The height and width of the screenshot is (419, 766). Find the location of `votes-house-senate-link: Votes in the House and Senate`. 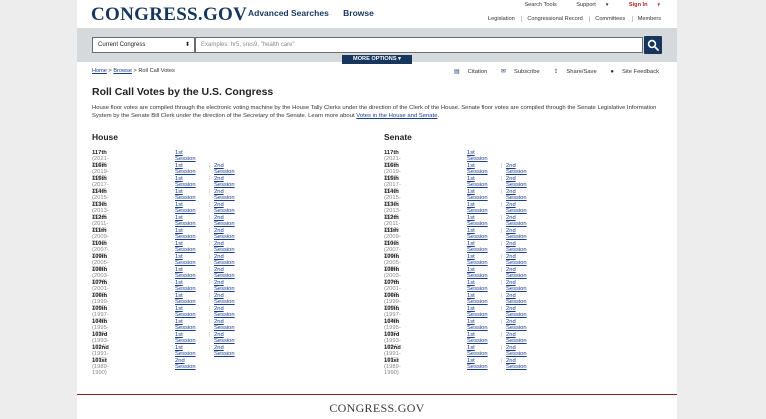

votes-house-senate-link: Votes in the House and Senate is located at coordinates (396, 116).